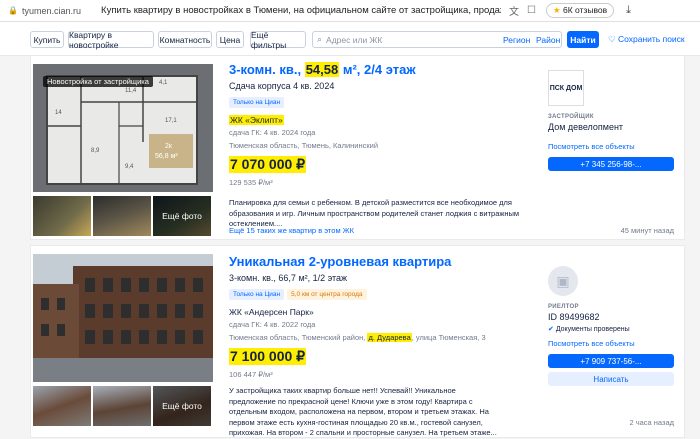 The image size is (700, 439). I want to click on complex-name: ЖК «Эклипт», so click(256, 120).